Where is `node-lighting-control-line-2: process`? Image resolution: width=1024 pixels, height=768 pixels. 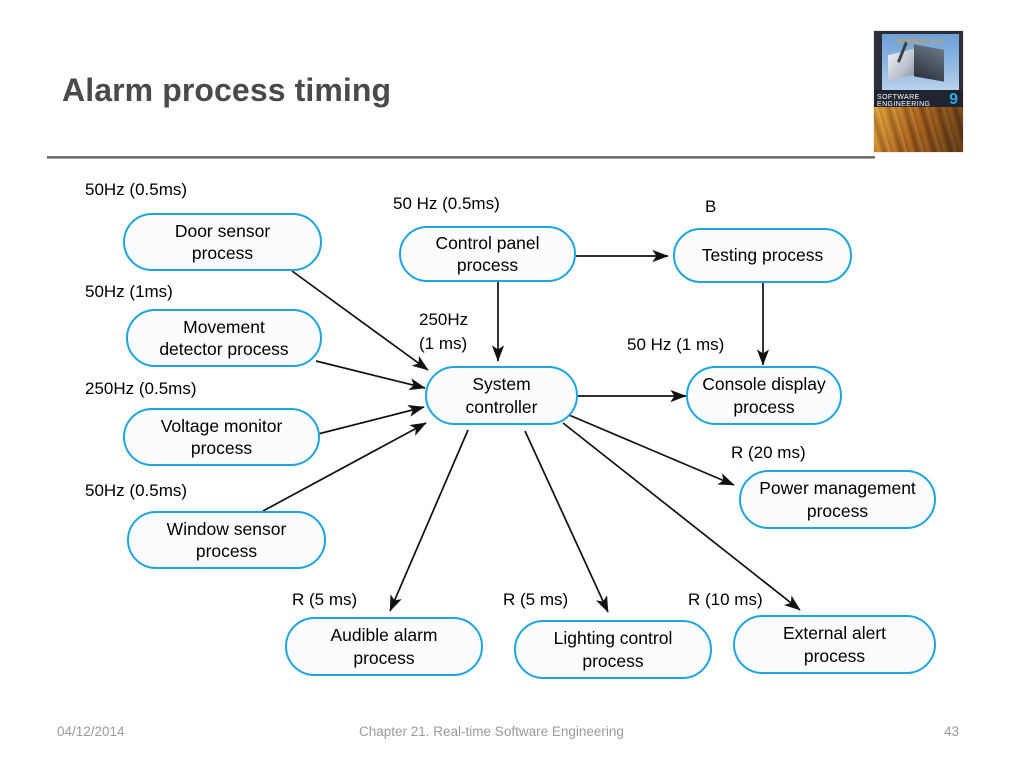
node-lighting-control-line-2: process is located at coordinates (613, 660).